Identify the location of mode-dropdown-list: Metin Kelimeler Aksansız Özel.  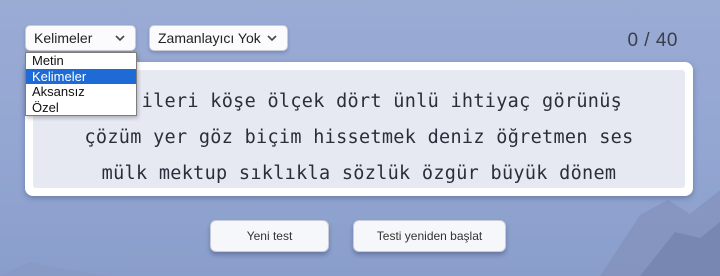
(81, 84).